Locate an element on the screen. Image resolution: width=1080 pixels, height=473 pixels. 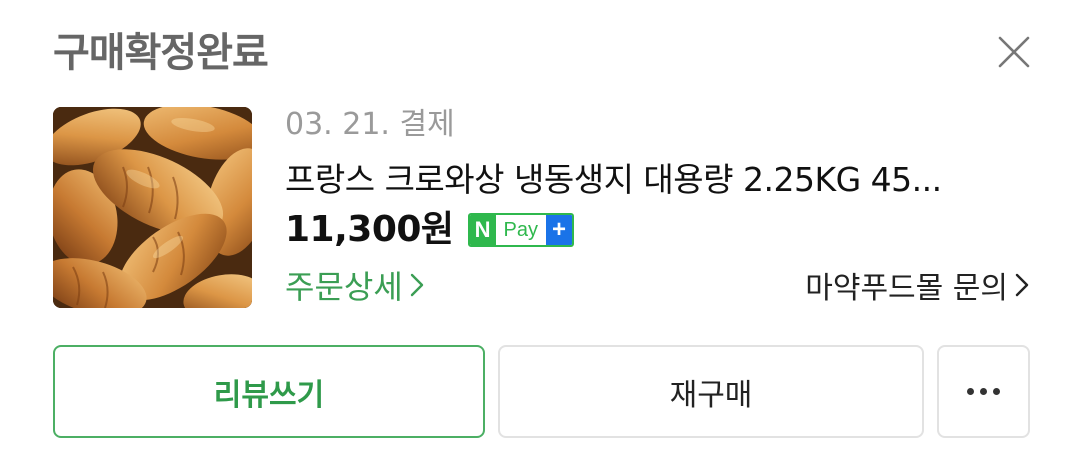
purchase-status-title: 구매확정완료 is located at coordinates (161, 53).